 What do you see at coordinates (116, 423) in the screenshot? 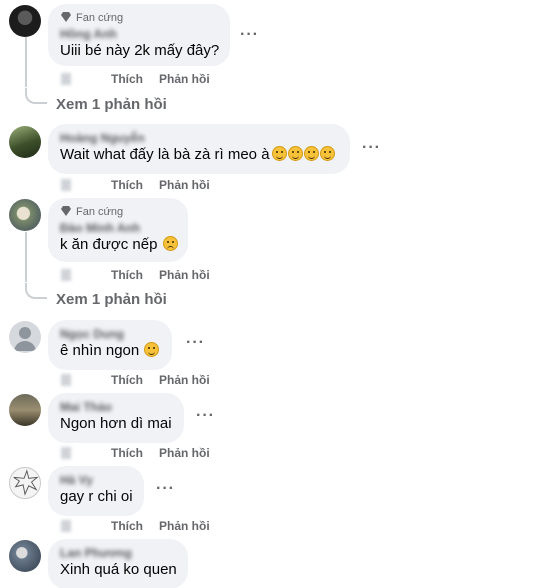
I see `comment-text: Ngon hơn dì mai` at bounding box center [116, 423].